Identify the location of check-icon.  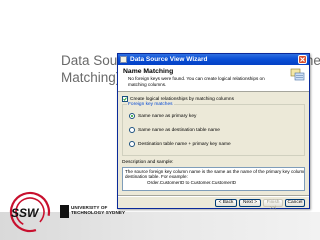
(125, 99).